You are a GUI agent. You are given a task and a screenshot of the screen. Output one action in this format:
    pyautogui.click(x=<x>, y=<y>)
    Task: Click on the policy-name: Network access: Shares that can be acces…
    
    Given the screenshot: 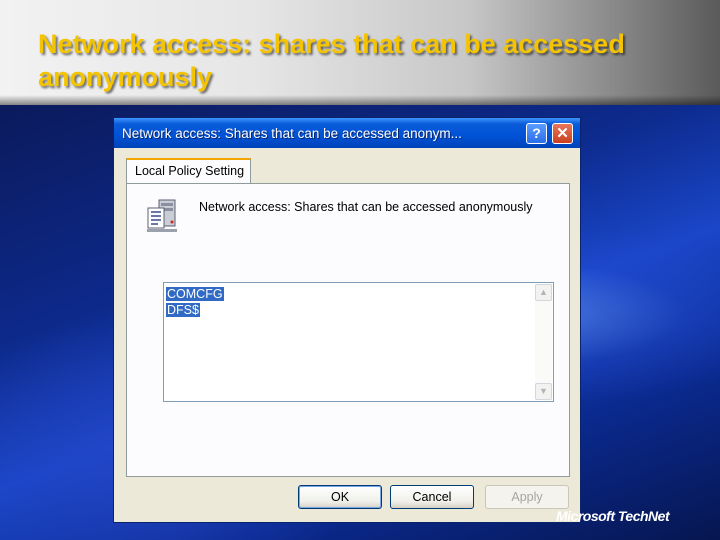 What is the action you would take?
    pyautogui.click(x=366, y=207)
    